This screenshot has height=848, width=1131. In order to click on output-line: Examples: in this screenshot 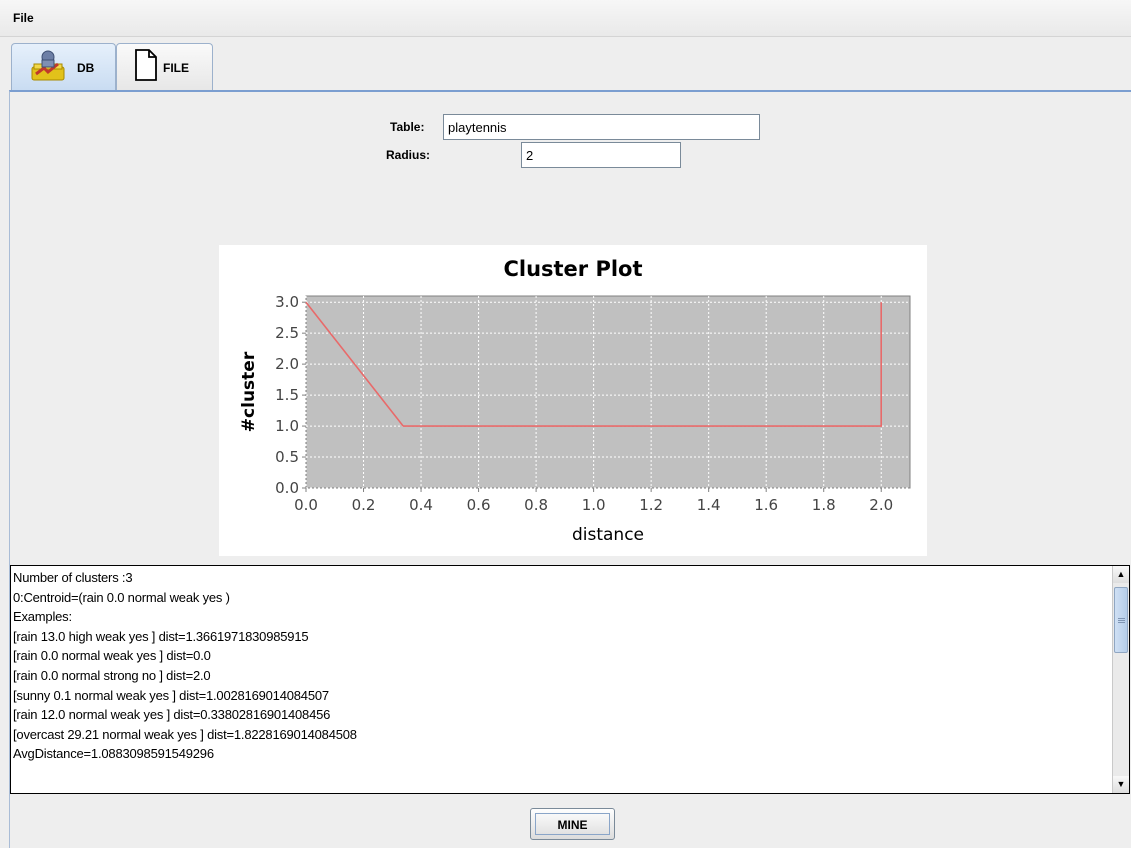, I will do `click(42, 617)`.